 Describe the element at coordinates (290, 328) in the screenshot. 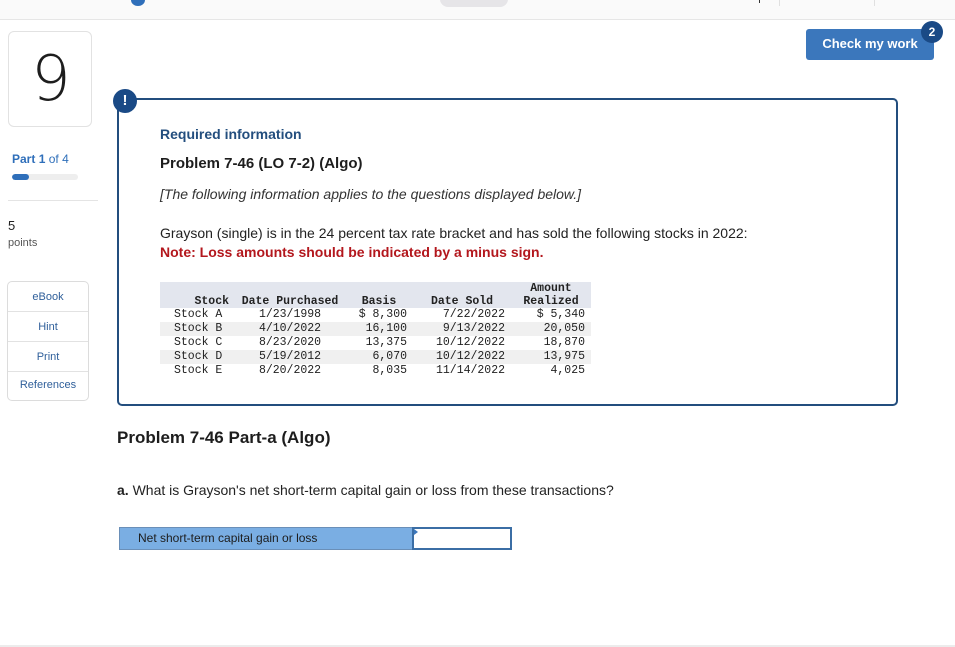

I see `cell-date-purchased: 4/10/2022` at that location.